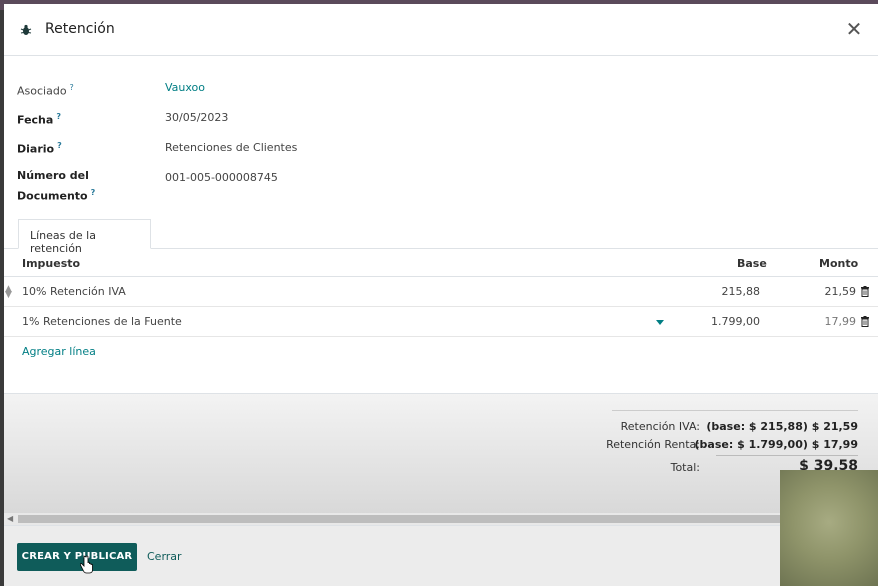  I want to click on webcam-overlay, so click(829, 528).